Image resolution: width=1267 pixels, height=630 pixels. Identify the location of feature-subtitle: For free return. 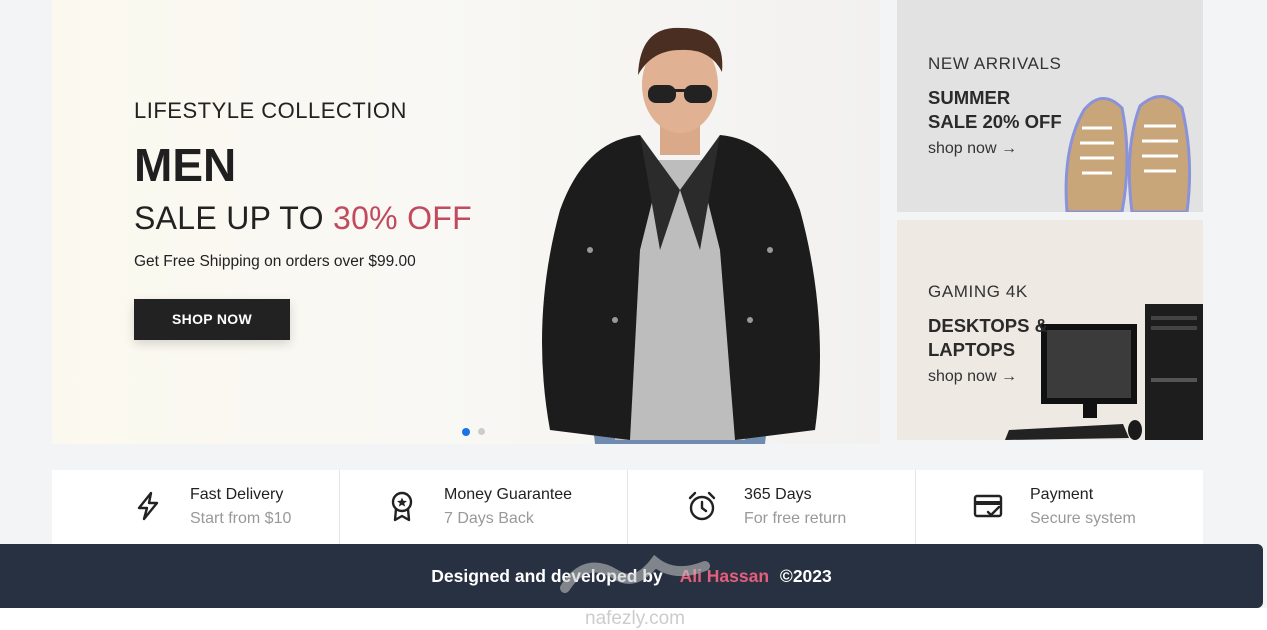
(795, 518).